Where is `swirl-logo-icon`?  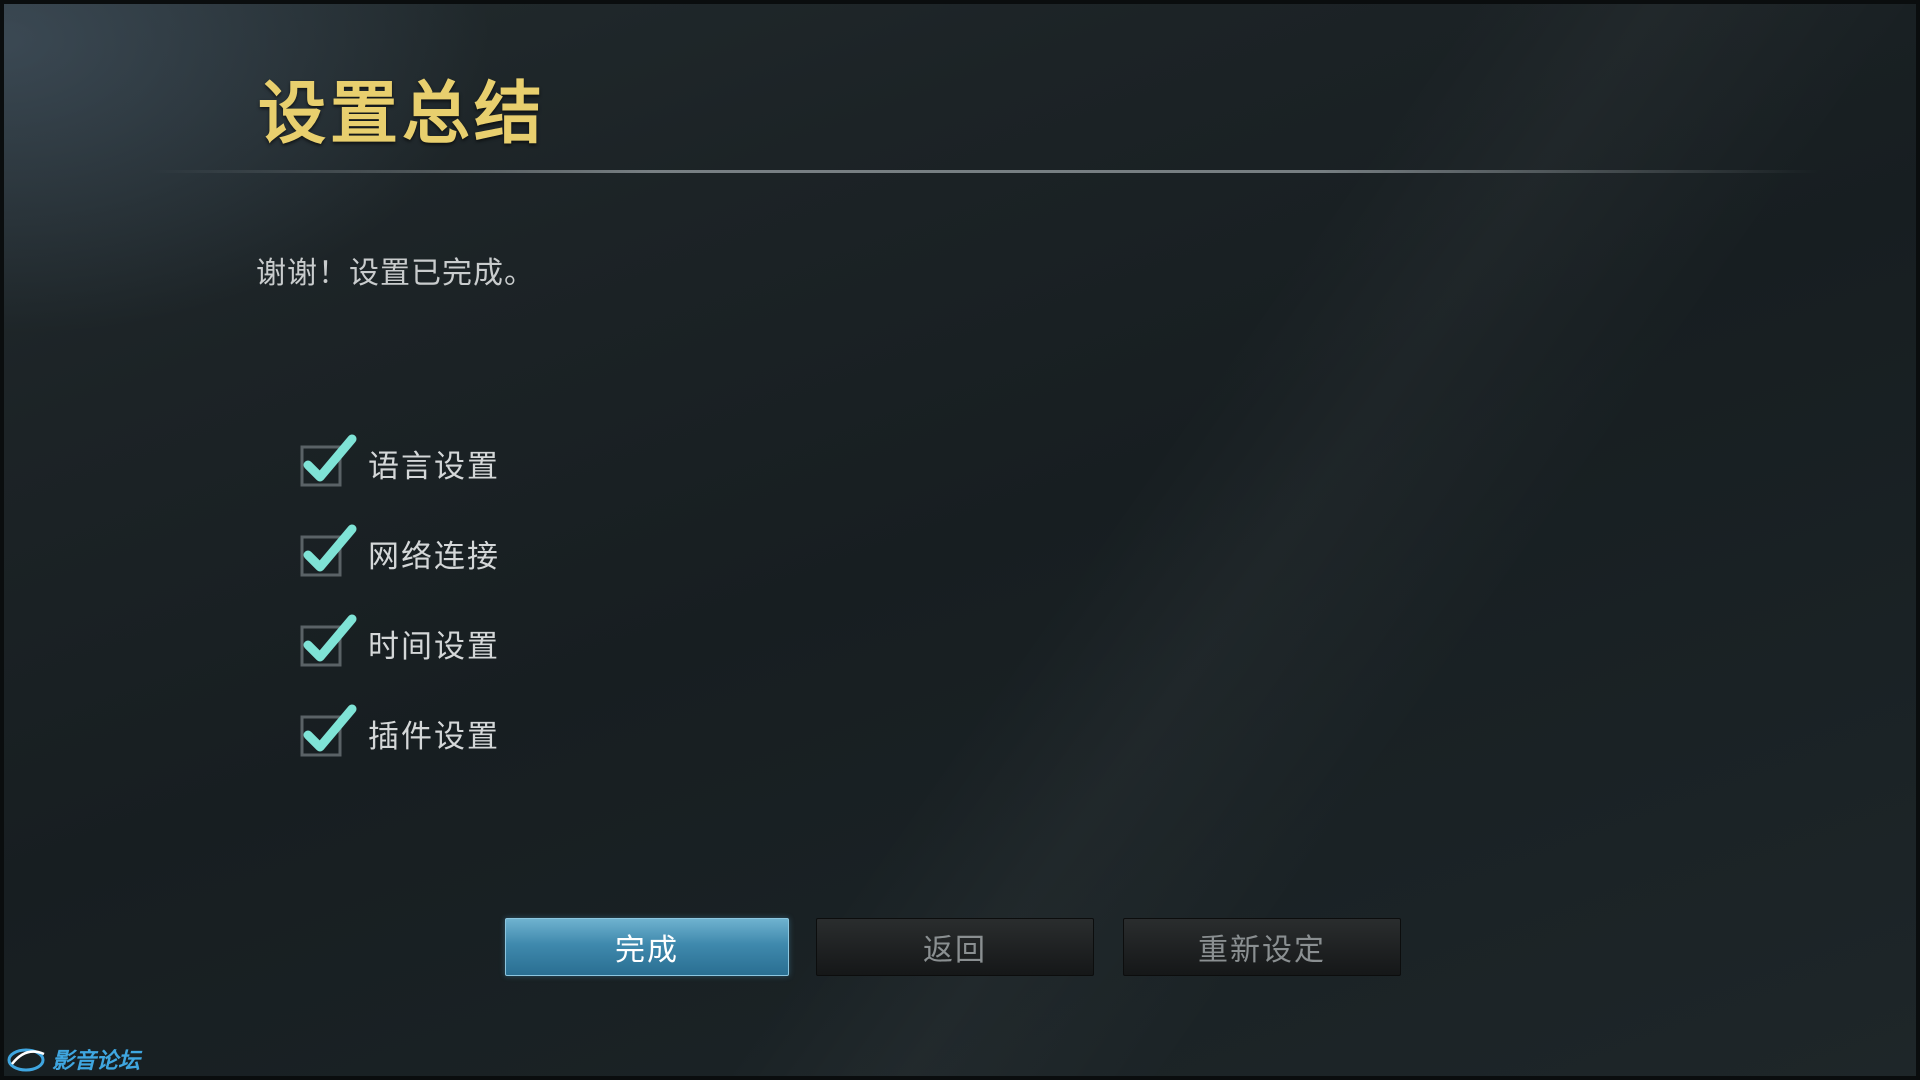 swirl-logo-icon is located at coordinates (26, 1060).